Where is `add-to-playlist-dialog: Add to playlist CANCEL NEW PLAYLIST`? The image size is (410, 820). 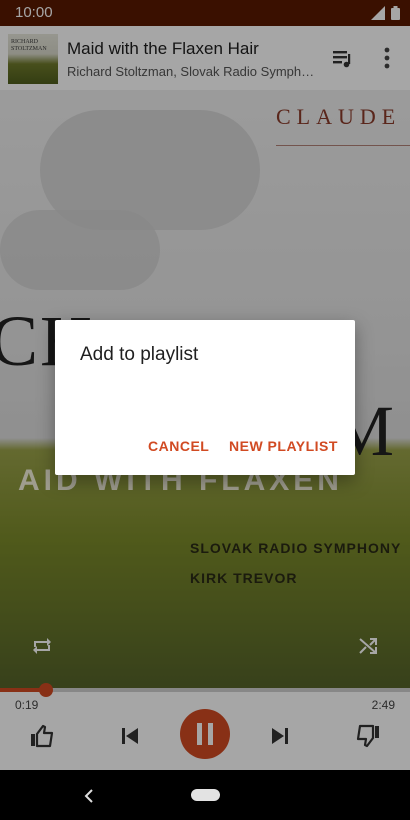 add-to-playlist-dialog: Add to playlist CANCEL NEW PLAYLIST is located at coordinates (205, 397).